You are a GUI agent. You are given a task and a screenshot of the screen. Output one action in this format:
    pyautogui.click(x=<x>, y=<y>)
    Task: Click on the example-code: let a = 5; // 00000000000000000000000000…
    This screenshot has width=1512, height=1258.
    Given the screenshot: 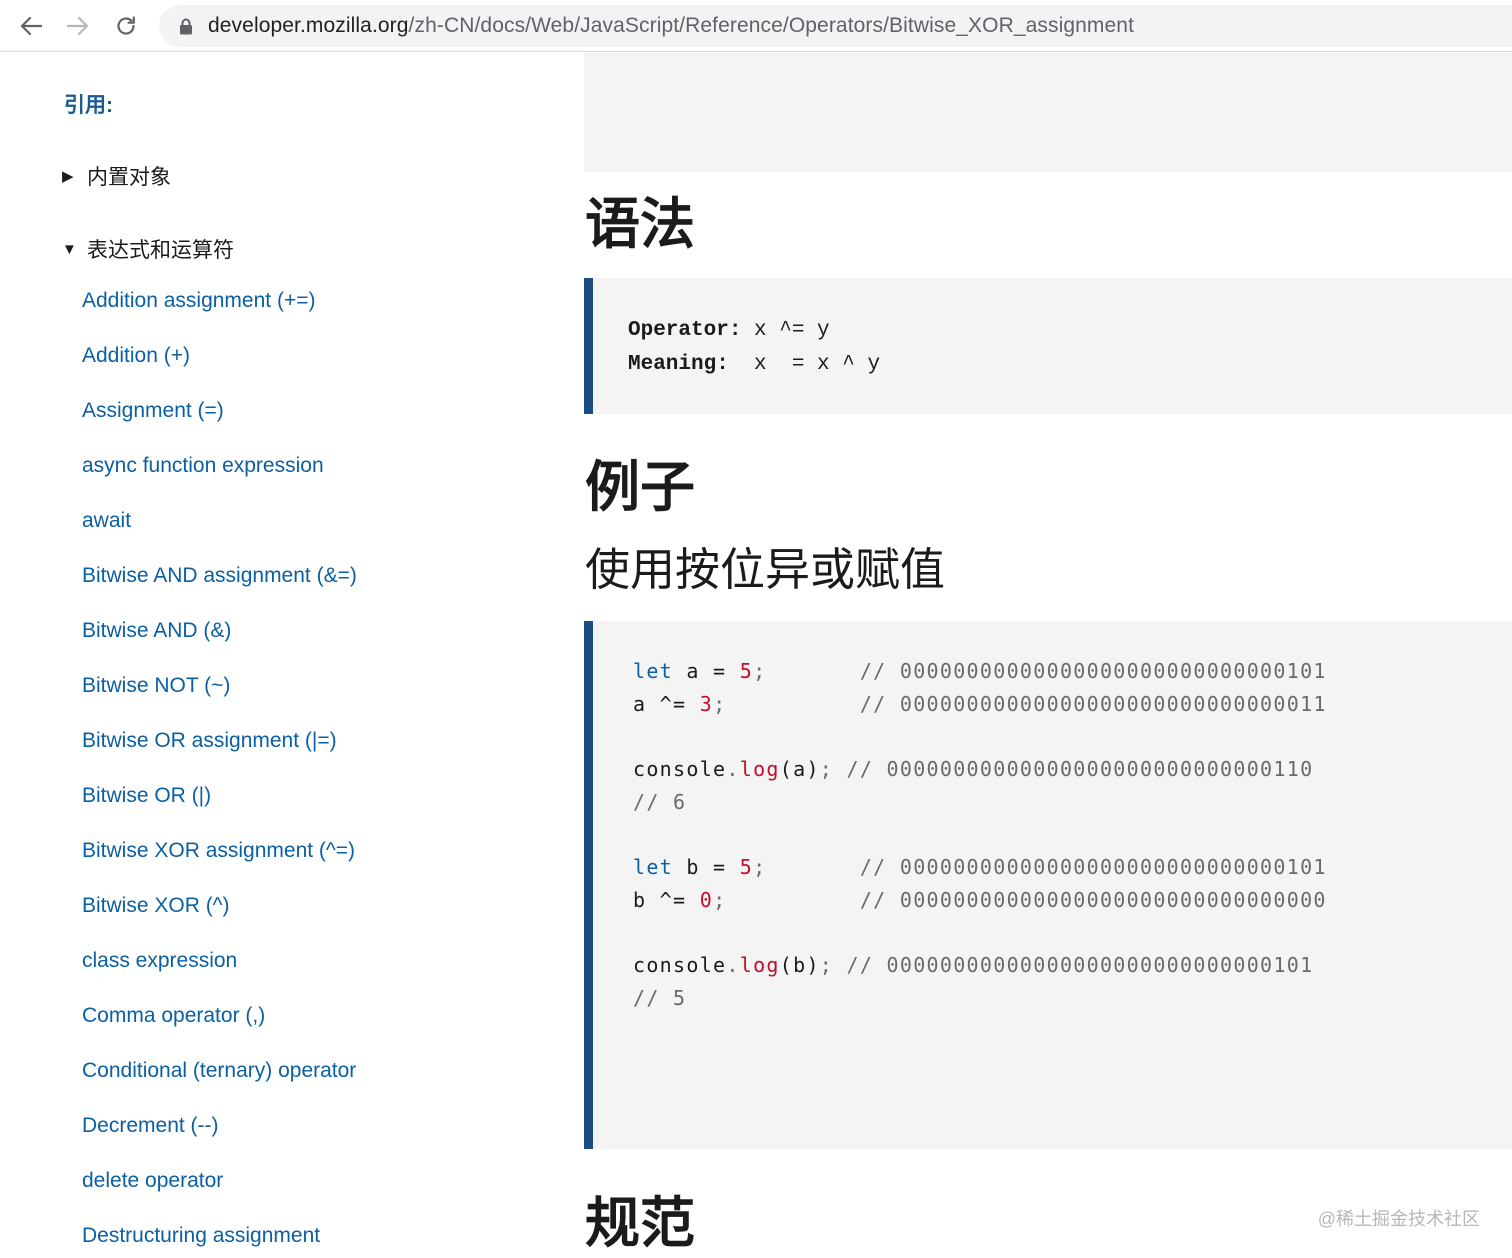 What is the action you would take?
    pyautogui.click(x=980, y=835)
    